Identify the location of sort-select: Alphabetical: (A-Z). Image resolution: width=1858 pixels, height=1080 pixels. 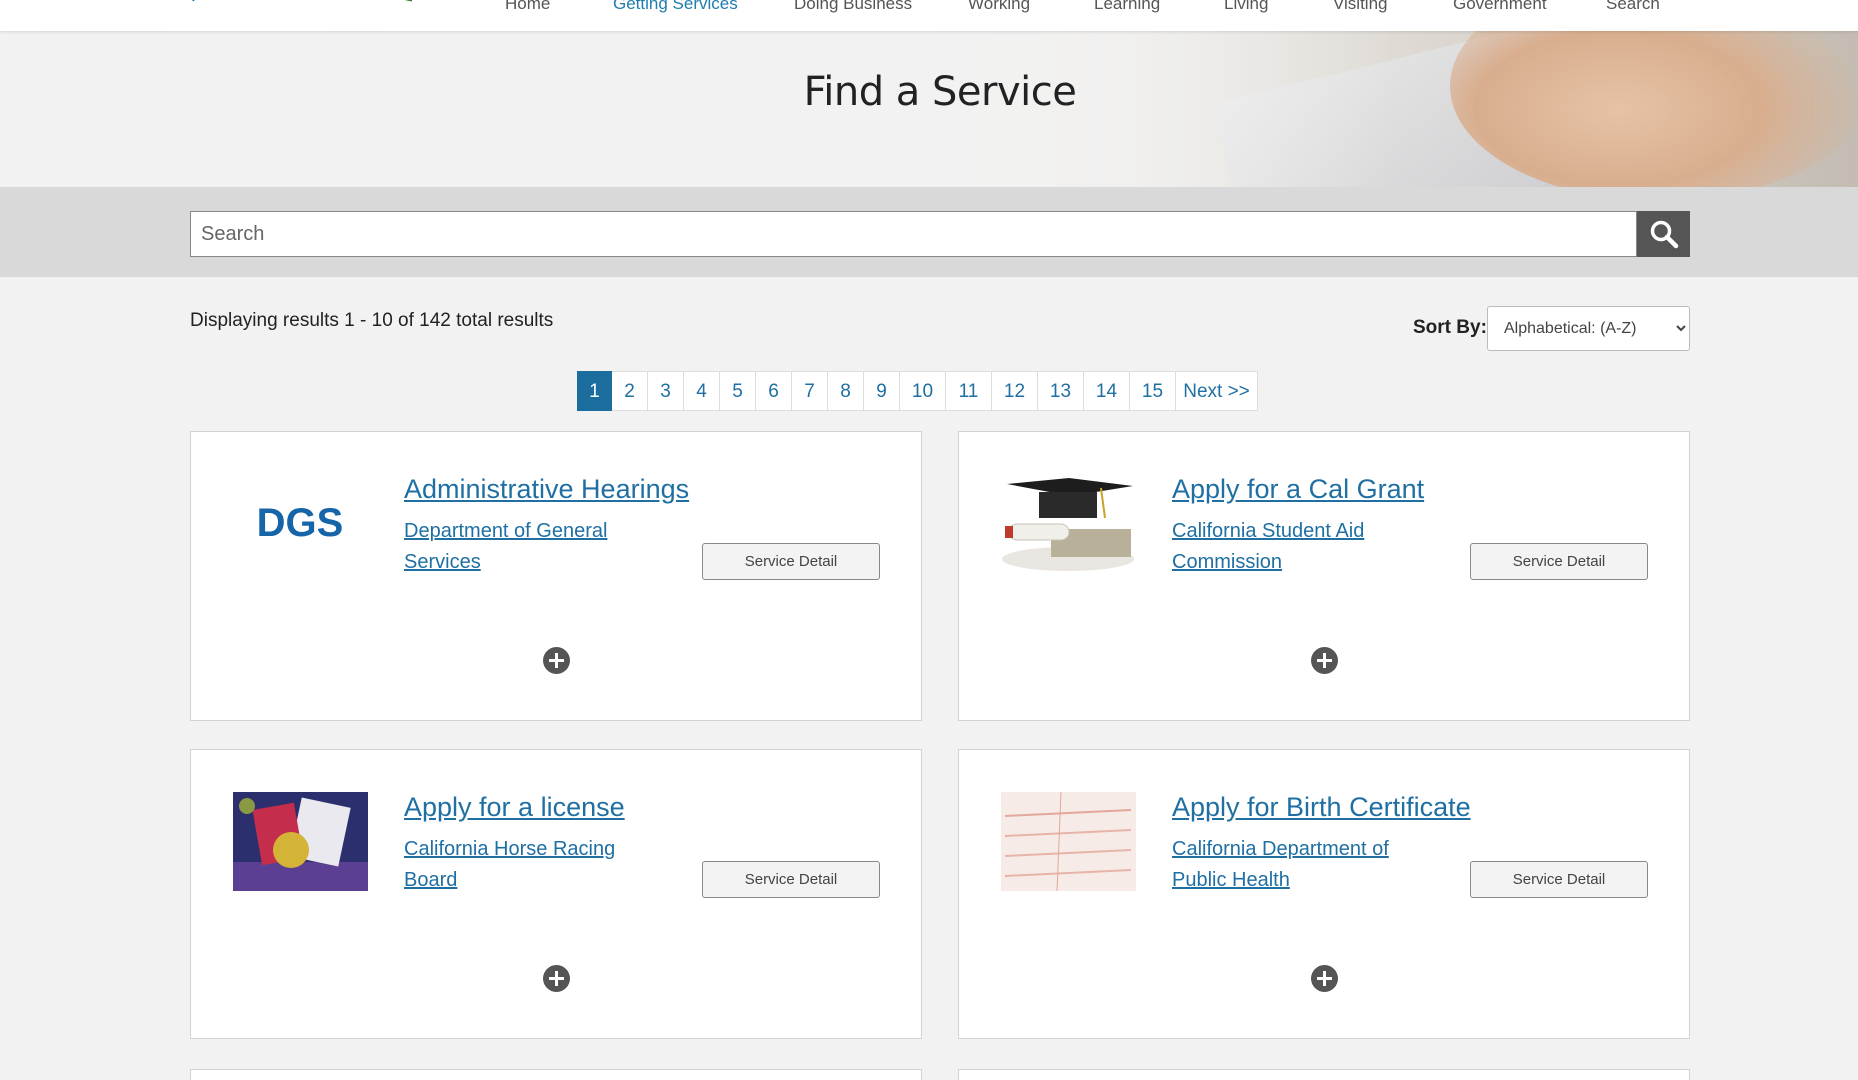
(1588, 328).